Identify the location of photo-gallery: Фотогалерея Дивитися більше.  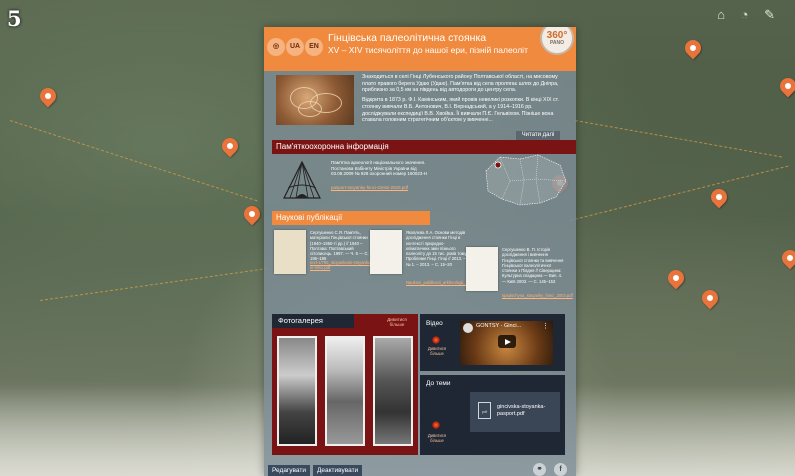
(345, 384).